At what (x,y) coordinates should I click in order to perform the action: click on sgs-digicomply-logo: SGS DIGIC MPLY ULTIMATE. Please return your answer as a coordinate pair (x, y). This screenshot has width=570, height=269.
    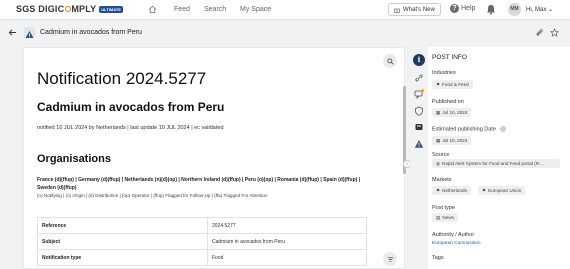
    Looking at the image, I should click on (69, 9).